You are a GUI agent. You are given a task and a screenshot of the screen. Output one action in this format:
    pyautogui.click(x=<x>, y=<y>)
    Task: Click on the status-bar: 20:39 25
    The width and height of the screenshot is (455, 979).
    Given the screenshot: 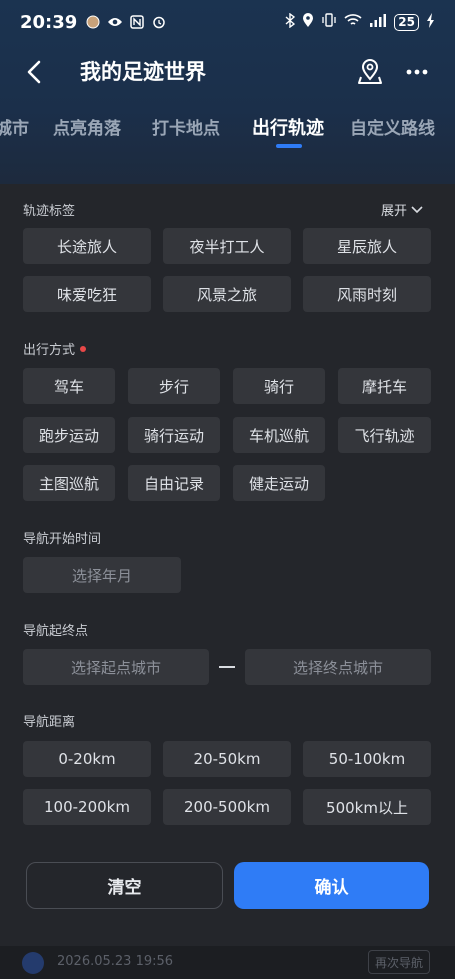 What is the action you would take?
    pyautogui.click(x=227, y=22)
    